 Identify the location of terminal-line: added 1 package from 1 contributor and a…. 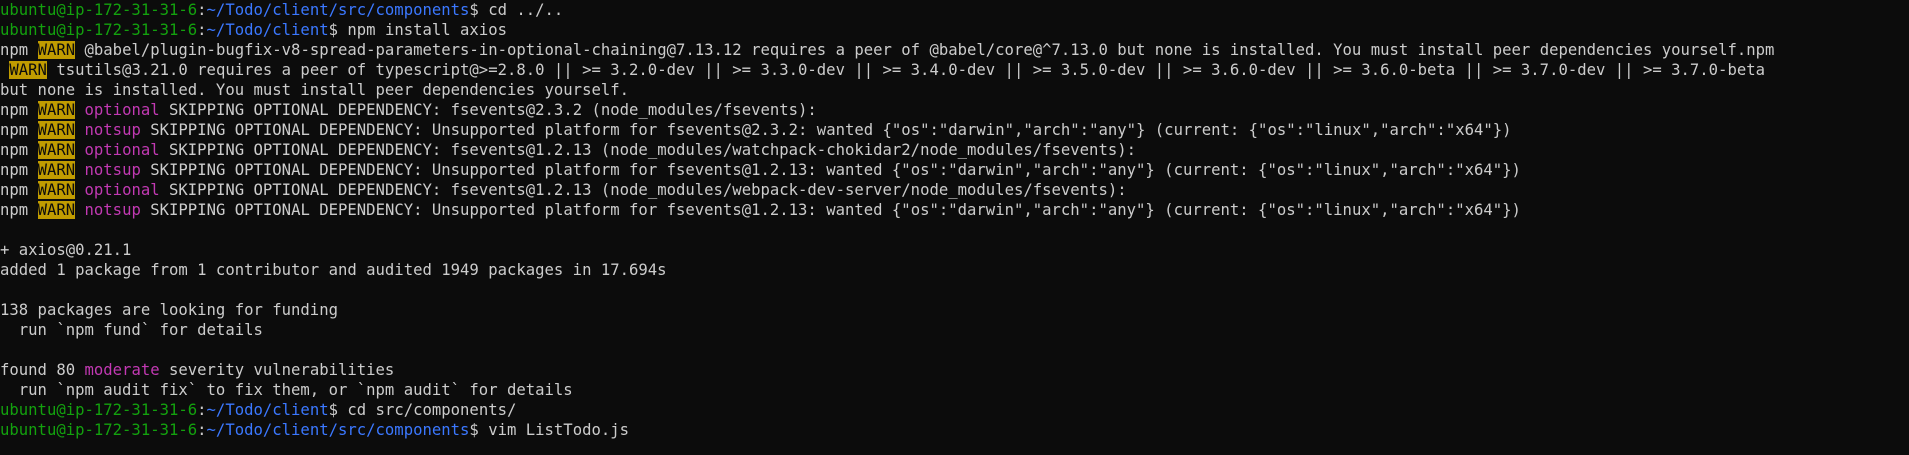
(954, 270).